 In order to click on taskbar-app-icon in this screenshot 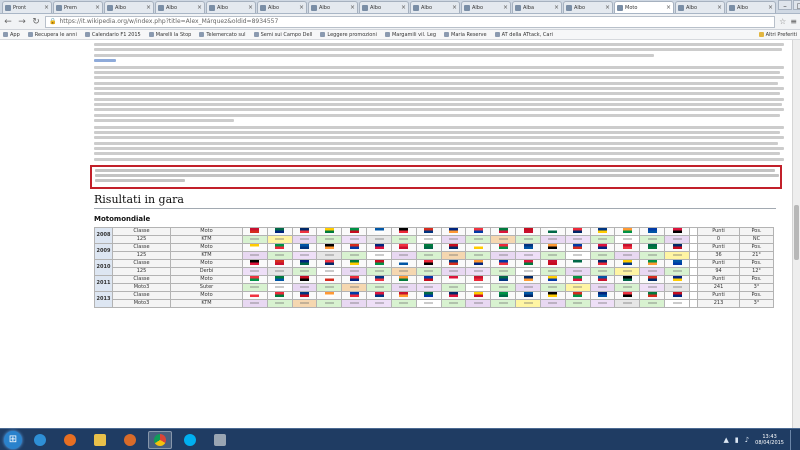, I will do `click(220, 440)`.